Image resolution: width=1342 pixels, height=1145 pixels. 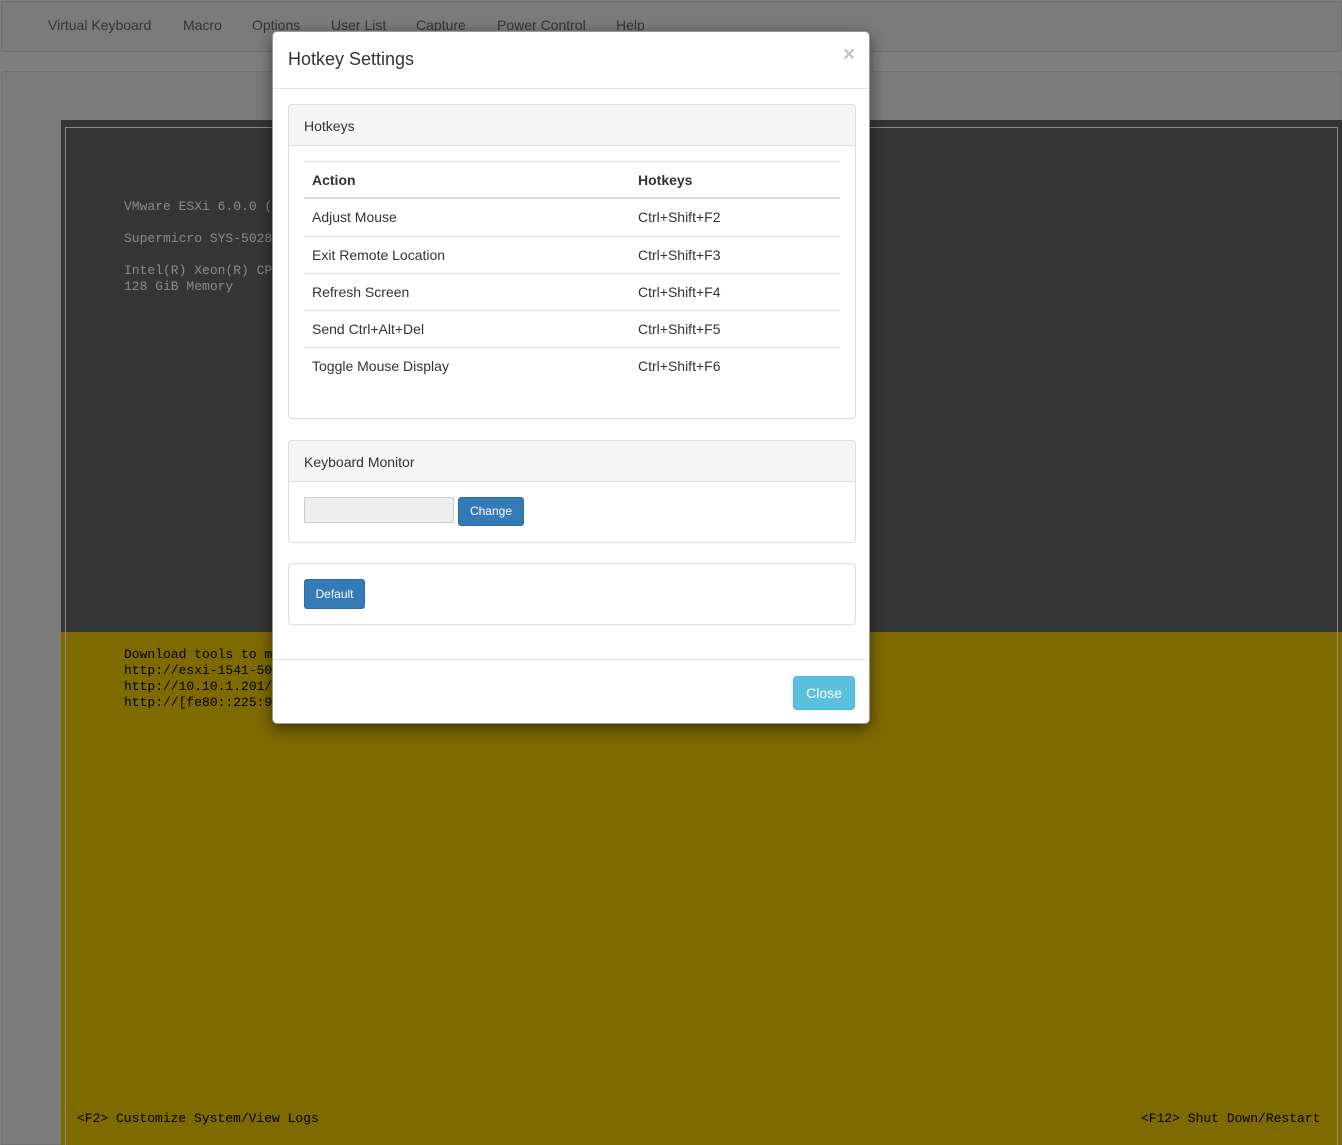 I want to click on keyboard-monitor-heading: Keyboard Monitor, so click(x=359, y=462).